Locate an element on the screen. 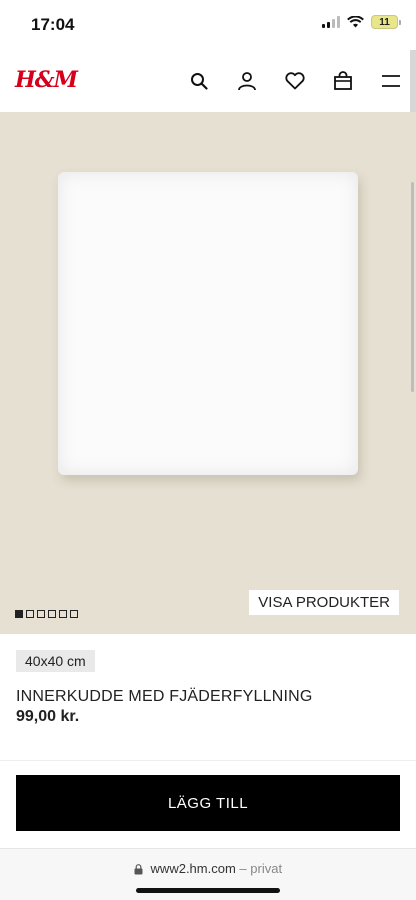 The image size is (416, 900). bag-icon is located at coordinates (343, 81).